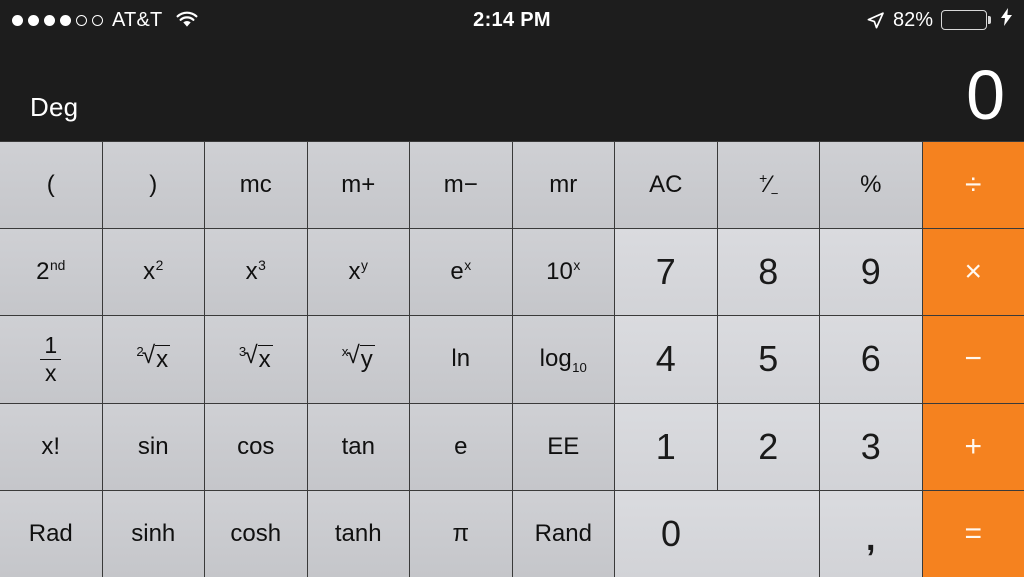 Image resolution: width=1024 pixels, height=577 pixels. I want to click on second-function-key: 2nd, so click(51, 272).